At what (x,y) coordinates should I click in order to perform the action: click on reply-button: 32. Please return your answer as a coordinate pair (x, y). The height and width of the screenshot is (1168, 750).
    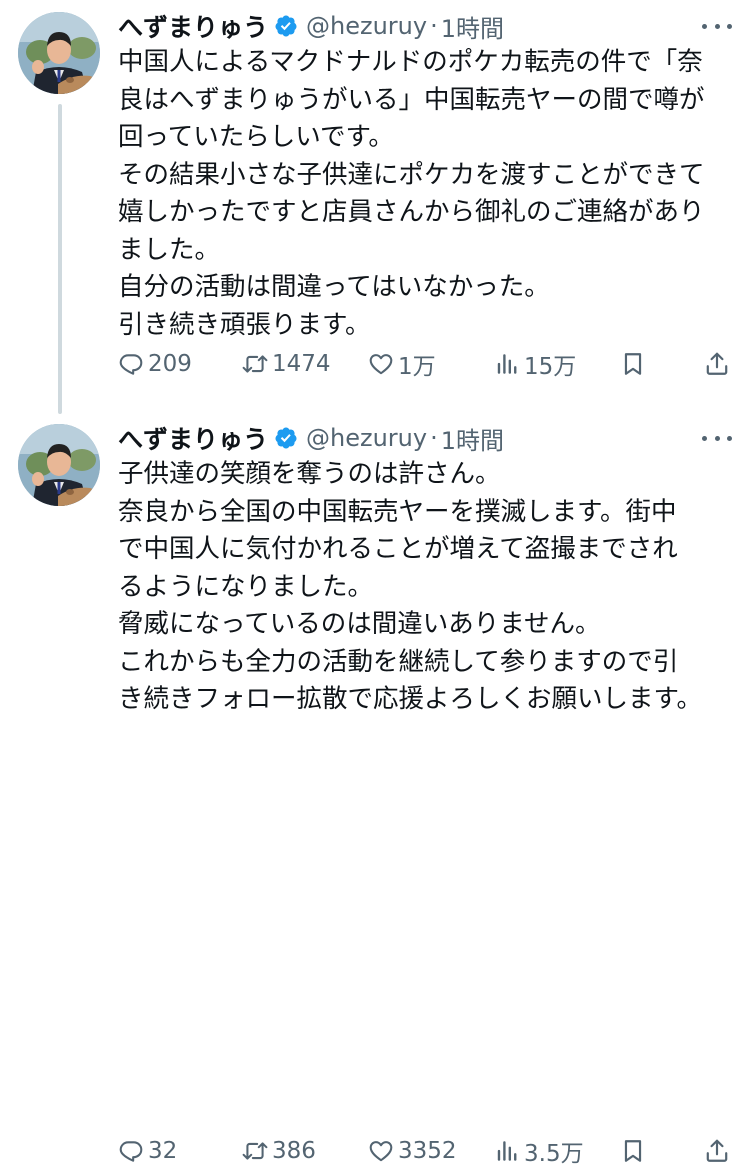
    Looking at the image, I should click on (147, 1151).